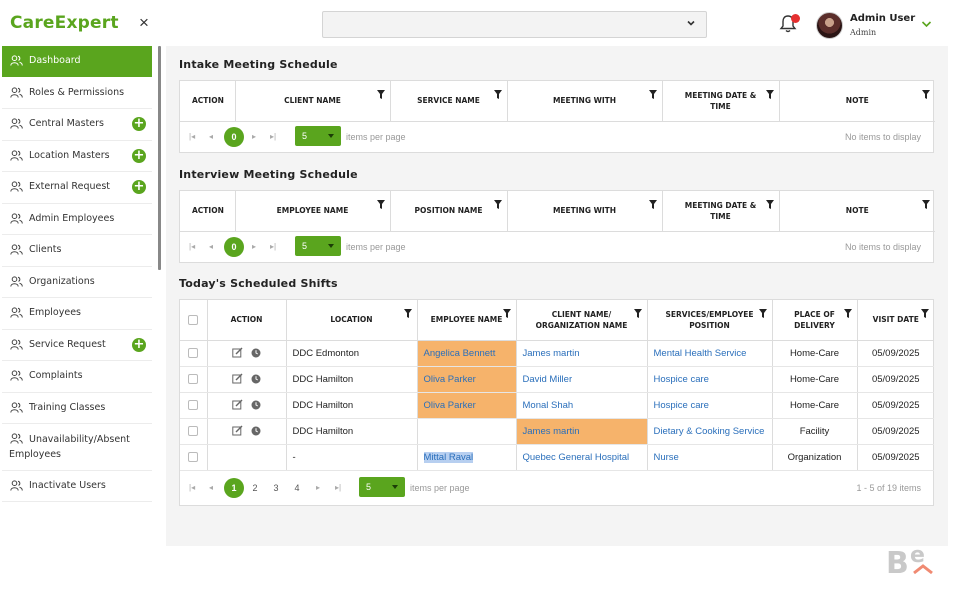 This screenshot has width=953, height=600. I want to click on cell-employee: Mittal Raval, so click(467, 457).